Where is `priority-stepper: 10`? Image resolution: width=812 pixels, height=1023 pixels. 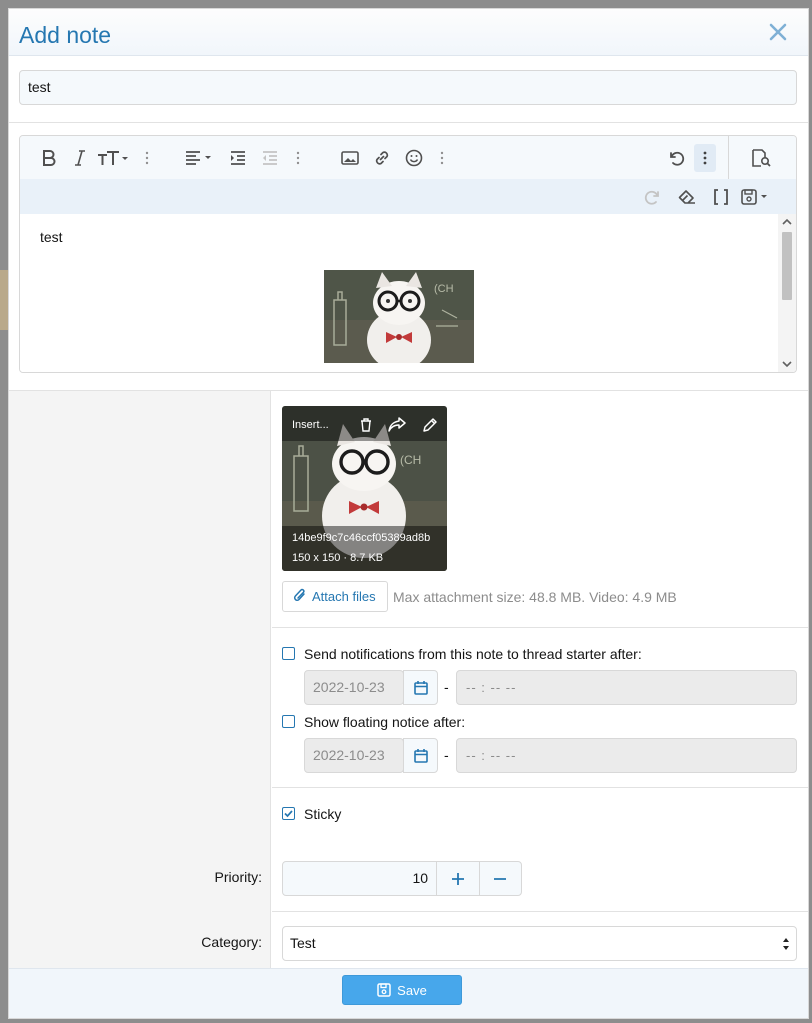 priority-stepper: 10 is located at coordinates (402, 878).